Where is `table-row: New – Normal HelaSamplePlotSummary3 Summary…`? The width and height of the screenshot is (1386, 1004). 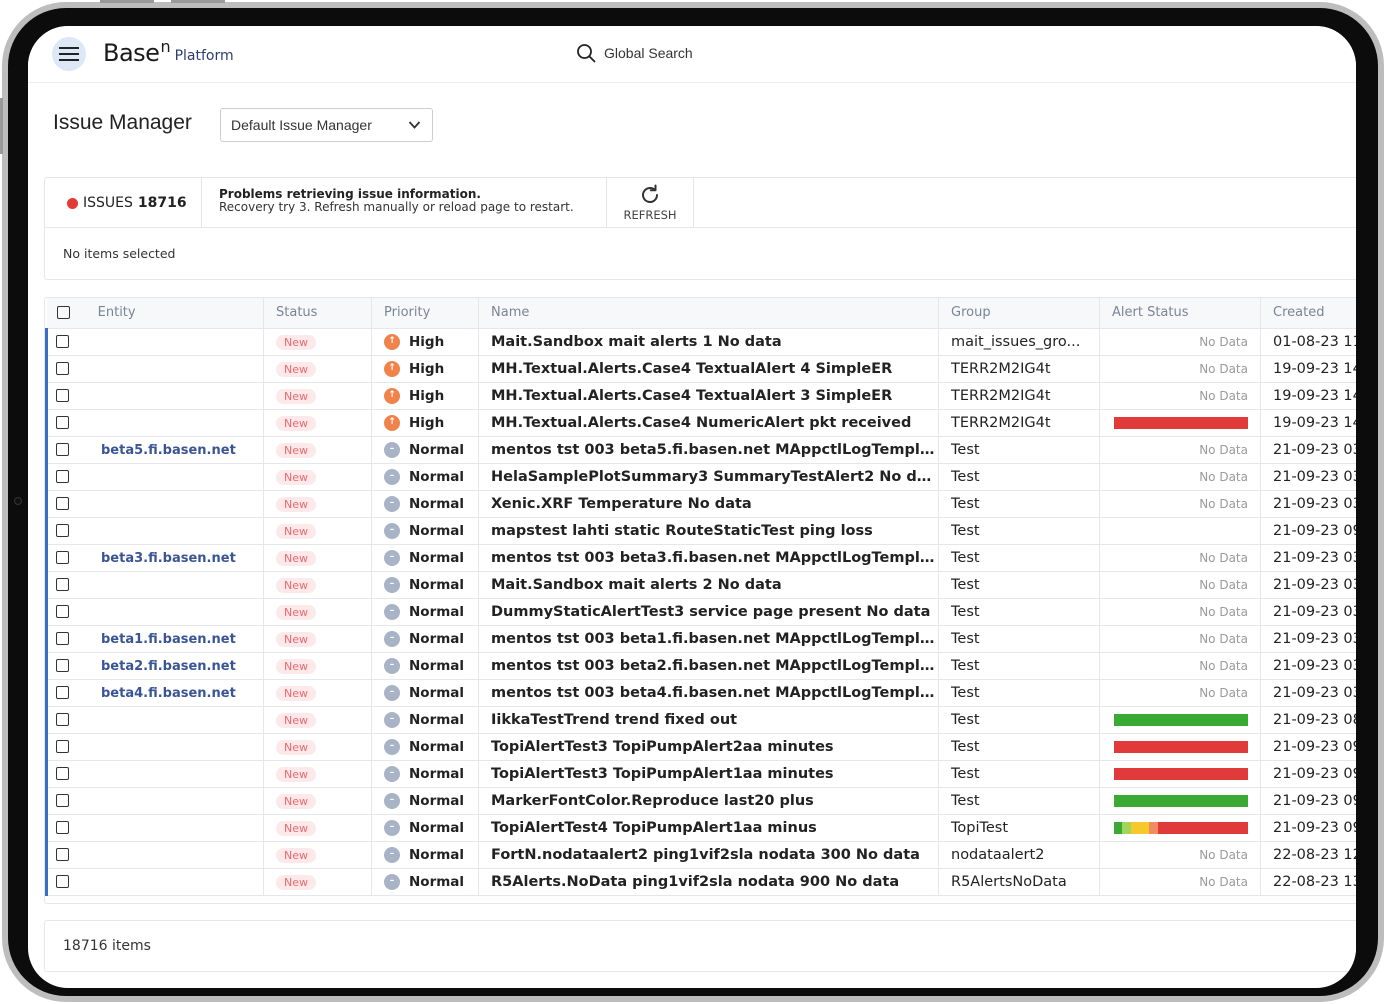 table-row: New – Normal HelaSamplePlotSummary3 Summary… is located at coordinates (700, 477).